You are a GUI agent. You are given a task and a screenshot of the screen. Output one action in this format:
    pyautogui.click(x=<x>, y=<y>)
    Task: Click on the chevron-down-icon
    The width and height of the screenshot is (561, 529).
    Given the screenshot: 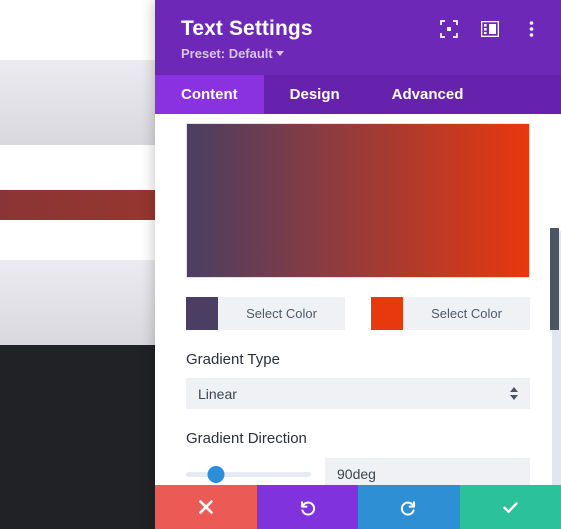 What is the action you would take?
    pyautogui.click(x=279, y=53)
    